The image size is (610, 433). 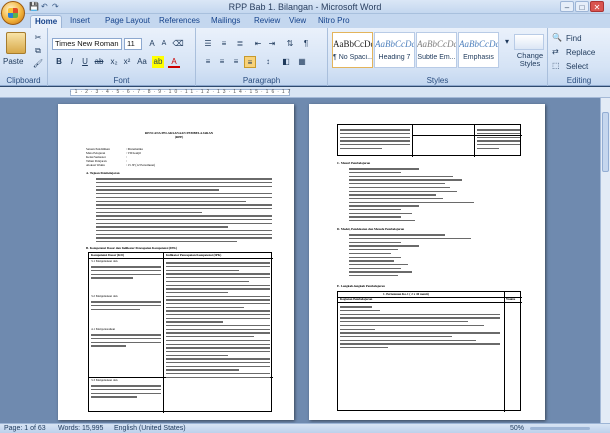 I want to click on save-icon: 💾, so click(x=34, y=6).